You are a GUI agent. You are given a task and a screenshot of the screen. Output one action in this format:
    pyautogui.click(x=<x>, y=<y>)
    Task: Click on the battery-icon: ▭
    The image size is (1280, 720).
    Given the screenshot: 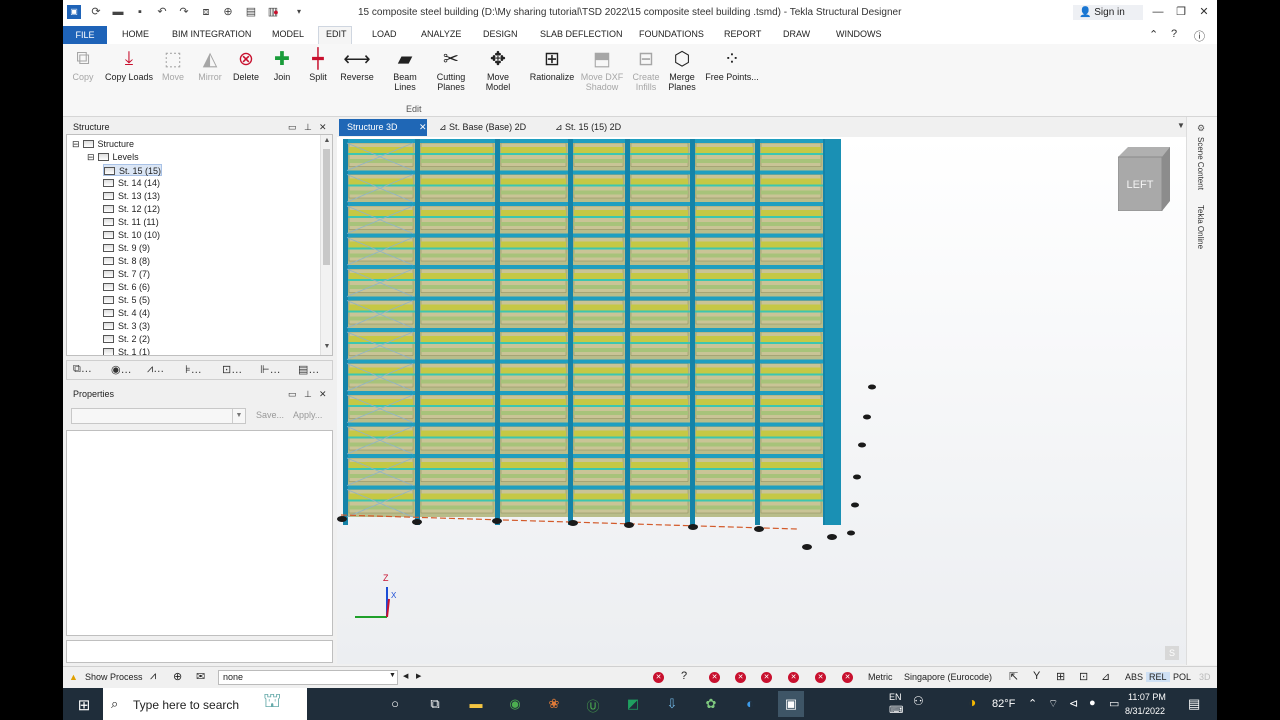 What is the action you would take?
    pyautogui.click(x=1114, y=703)
    